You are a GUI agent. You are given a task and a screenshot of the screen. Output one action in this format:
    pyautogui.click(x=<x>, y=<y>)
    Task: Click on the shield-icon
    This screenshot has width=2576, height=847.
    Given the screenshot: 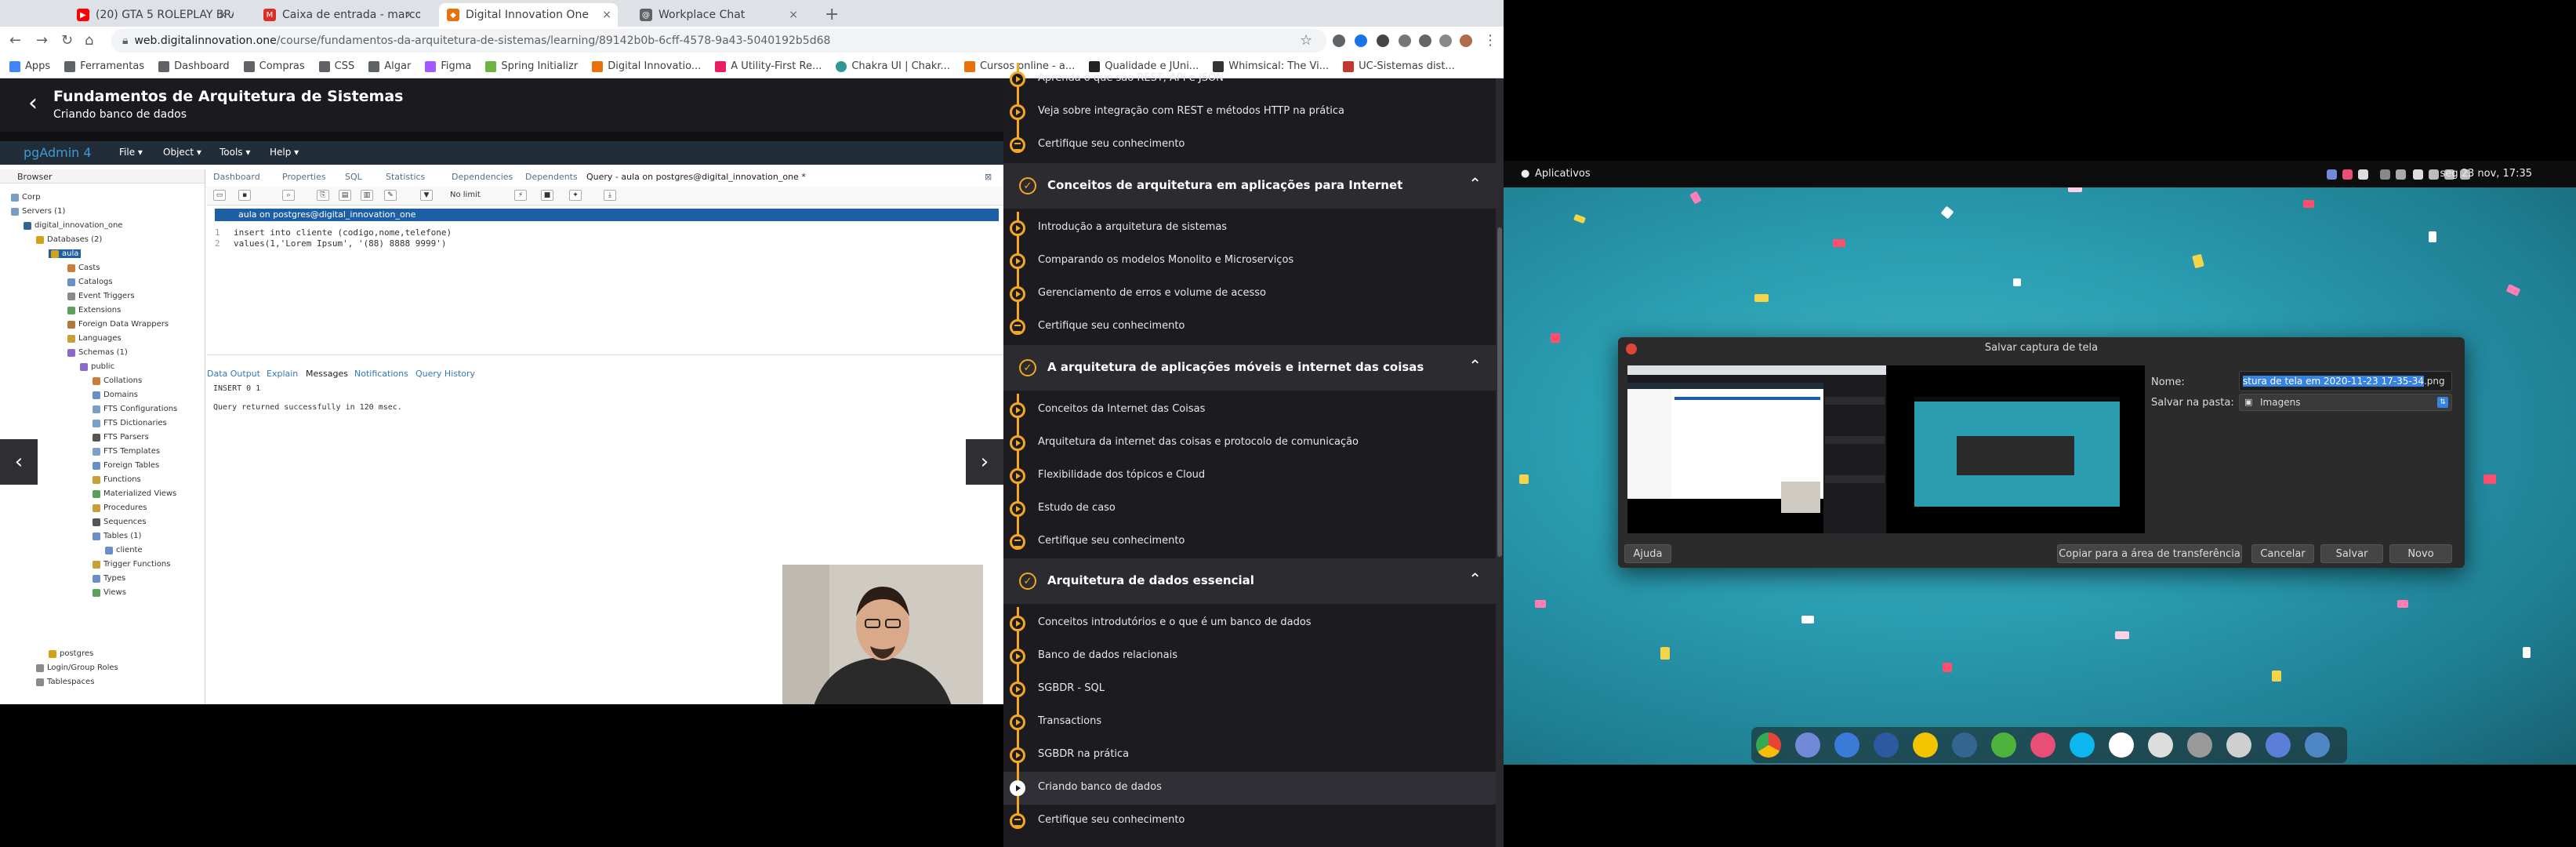 What is the action you would take?
    pyautogui.click(x=2418, y=174)
    